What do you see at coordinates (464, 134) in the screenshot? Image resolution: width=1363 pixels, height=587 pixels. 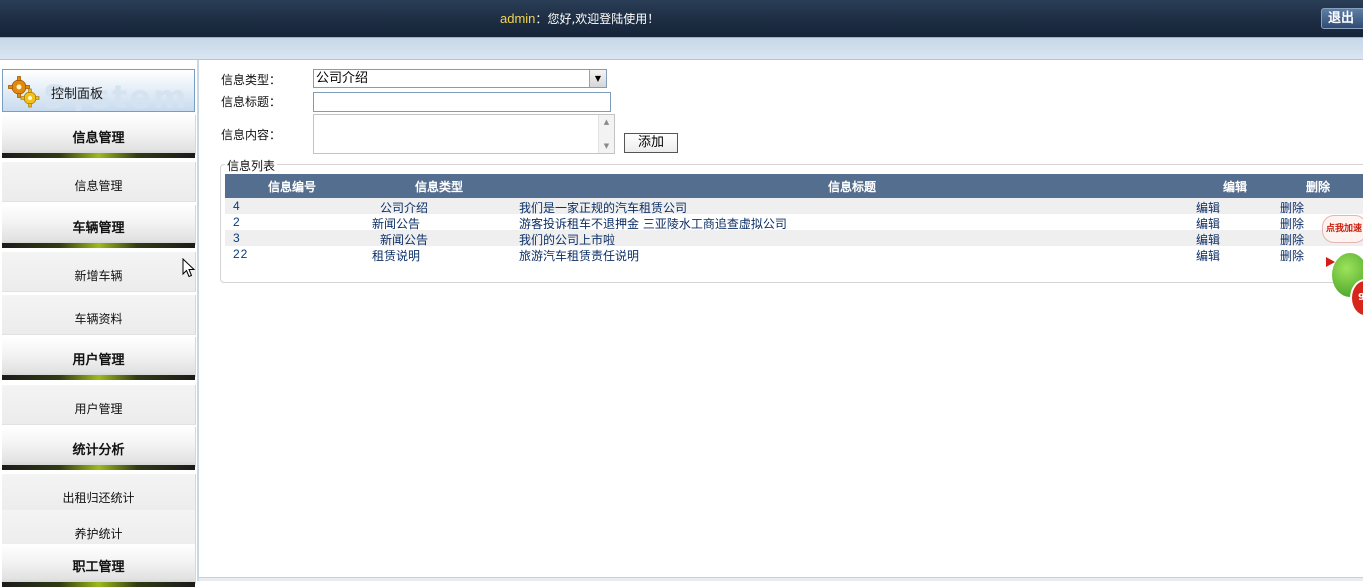 I see `content-textarea: ▲ ▼` at bounding box center [464, 134].